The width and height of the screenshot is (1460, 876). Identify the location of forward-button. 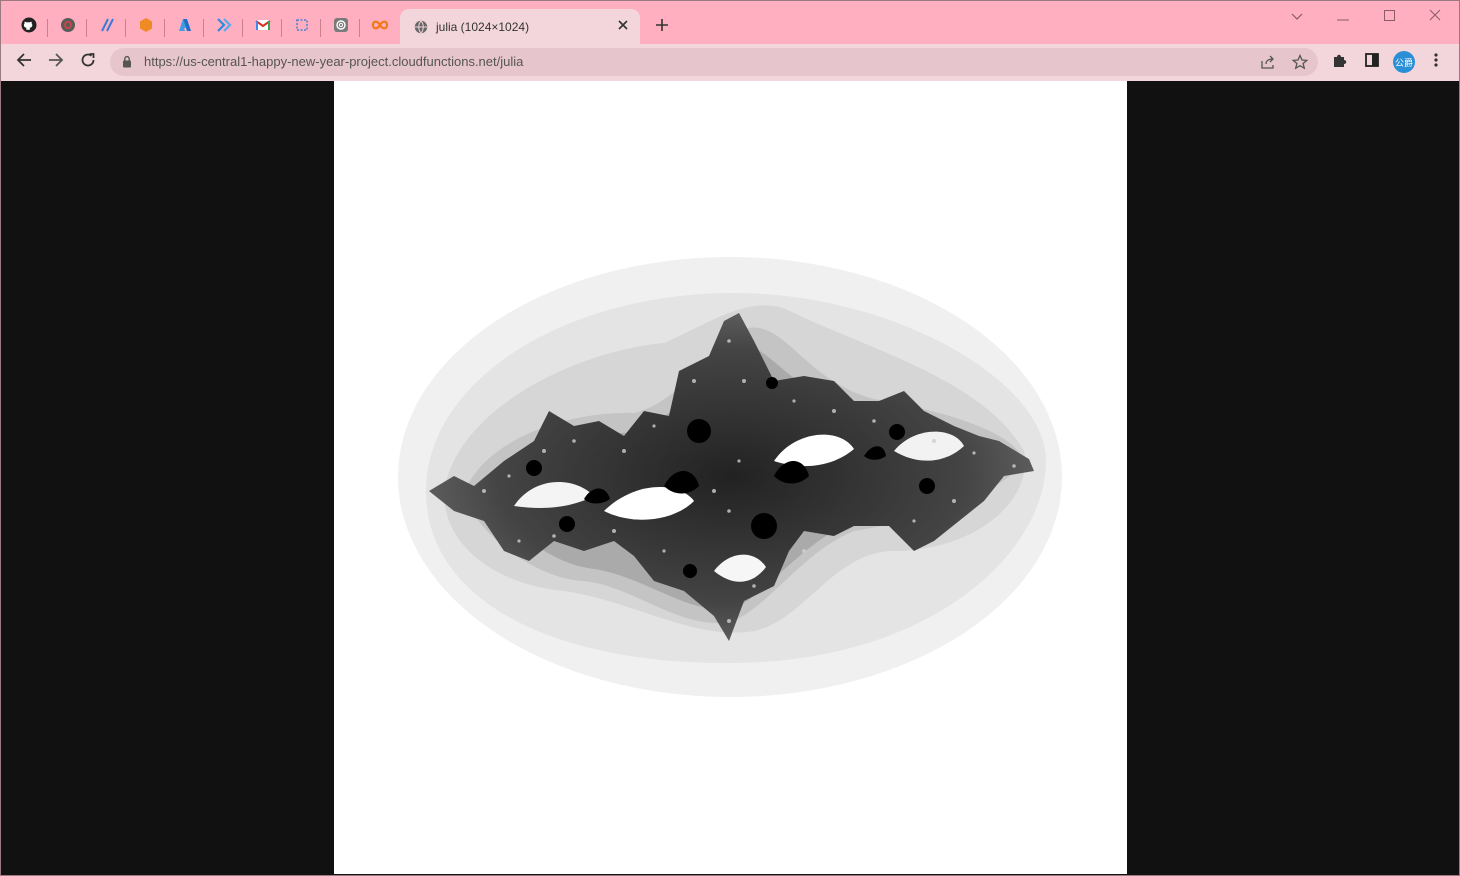
(56, 62).